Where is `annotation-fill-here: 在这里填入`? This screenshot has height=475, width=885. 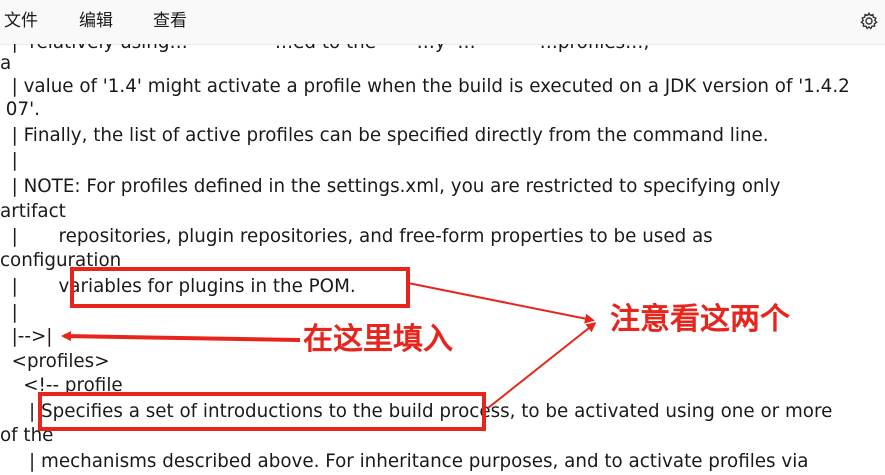
annotation-fill-here: 在这里填入 is located at coordinates (378, 339).